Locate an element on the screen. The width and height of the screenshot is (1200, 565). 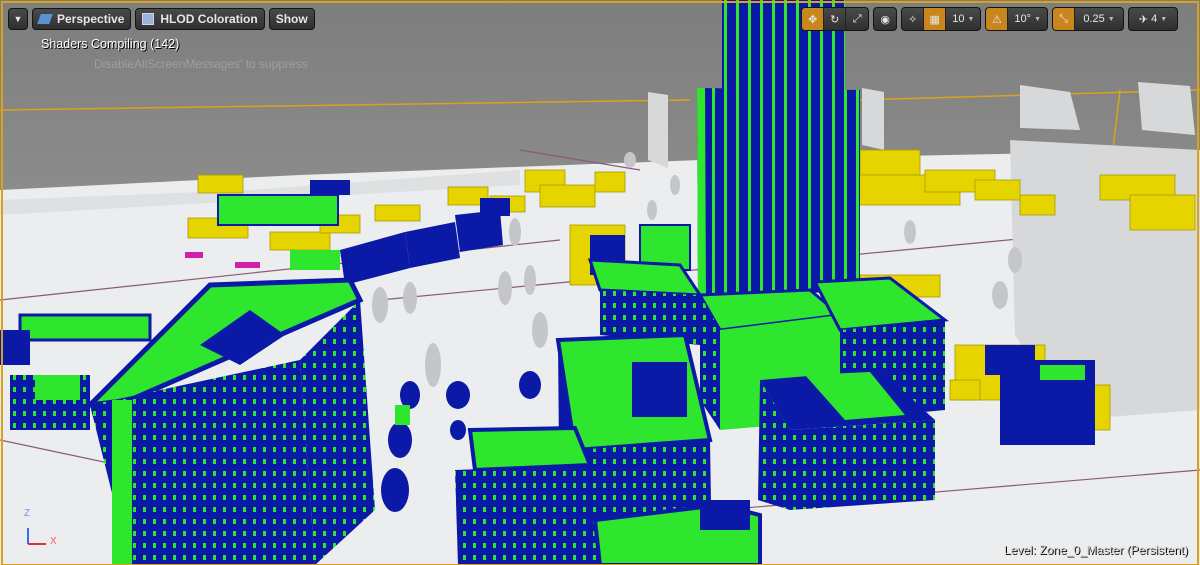
scale-snap-value: 0.25 is located at coordinates (1094, 19).